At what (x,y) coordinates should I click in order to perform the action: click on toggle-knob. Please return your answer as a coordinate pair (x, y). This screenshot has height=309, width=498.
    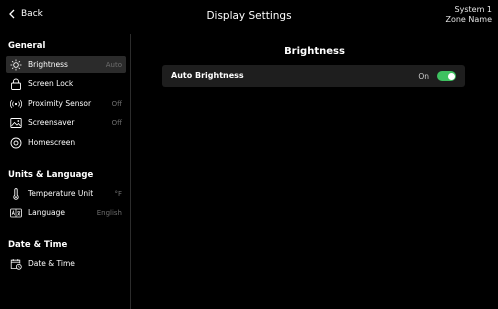
    Looking at the image, I should click on (451, 76).